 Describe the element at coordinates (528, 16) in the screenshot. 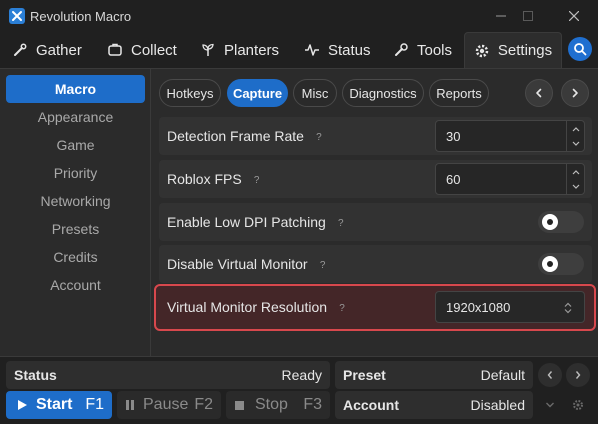

I see `maximize-button` at that location.